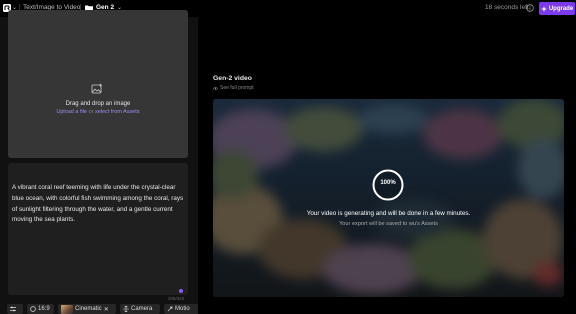  I want to click on aspect-ratio-label: 16:9, so click(44, 309).